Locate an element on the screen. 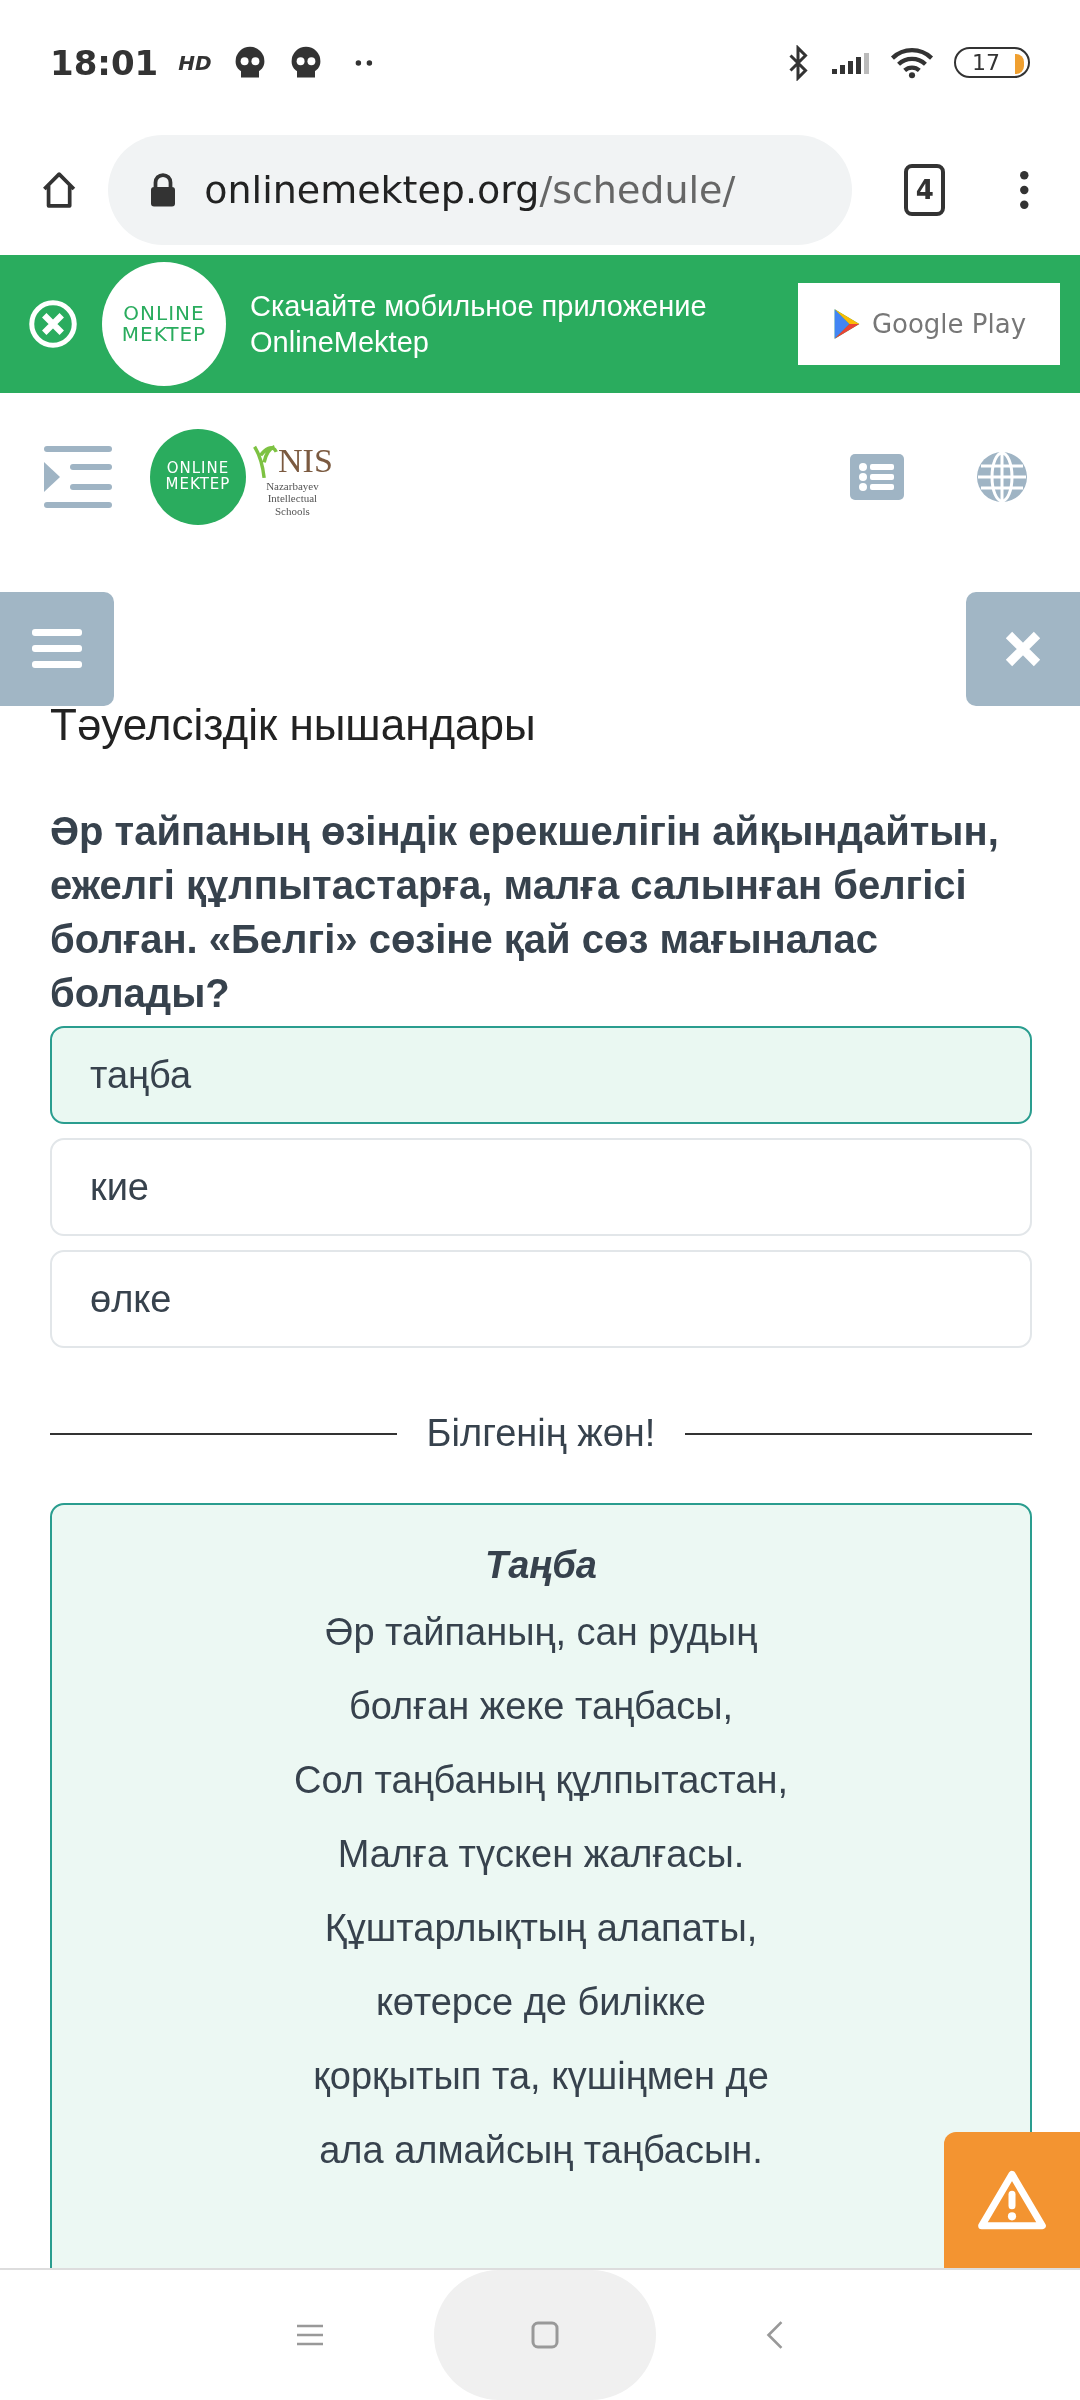 Image resolution: width=1080 pixels, height=2400 pixels. tab-count-button: 4 is located at coordinates (925, 190).